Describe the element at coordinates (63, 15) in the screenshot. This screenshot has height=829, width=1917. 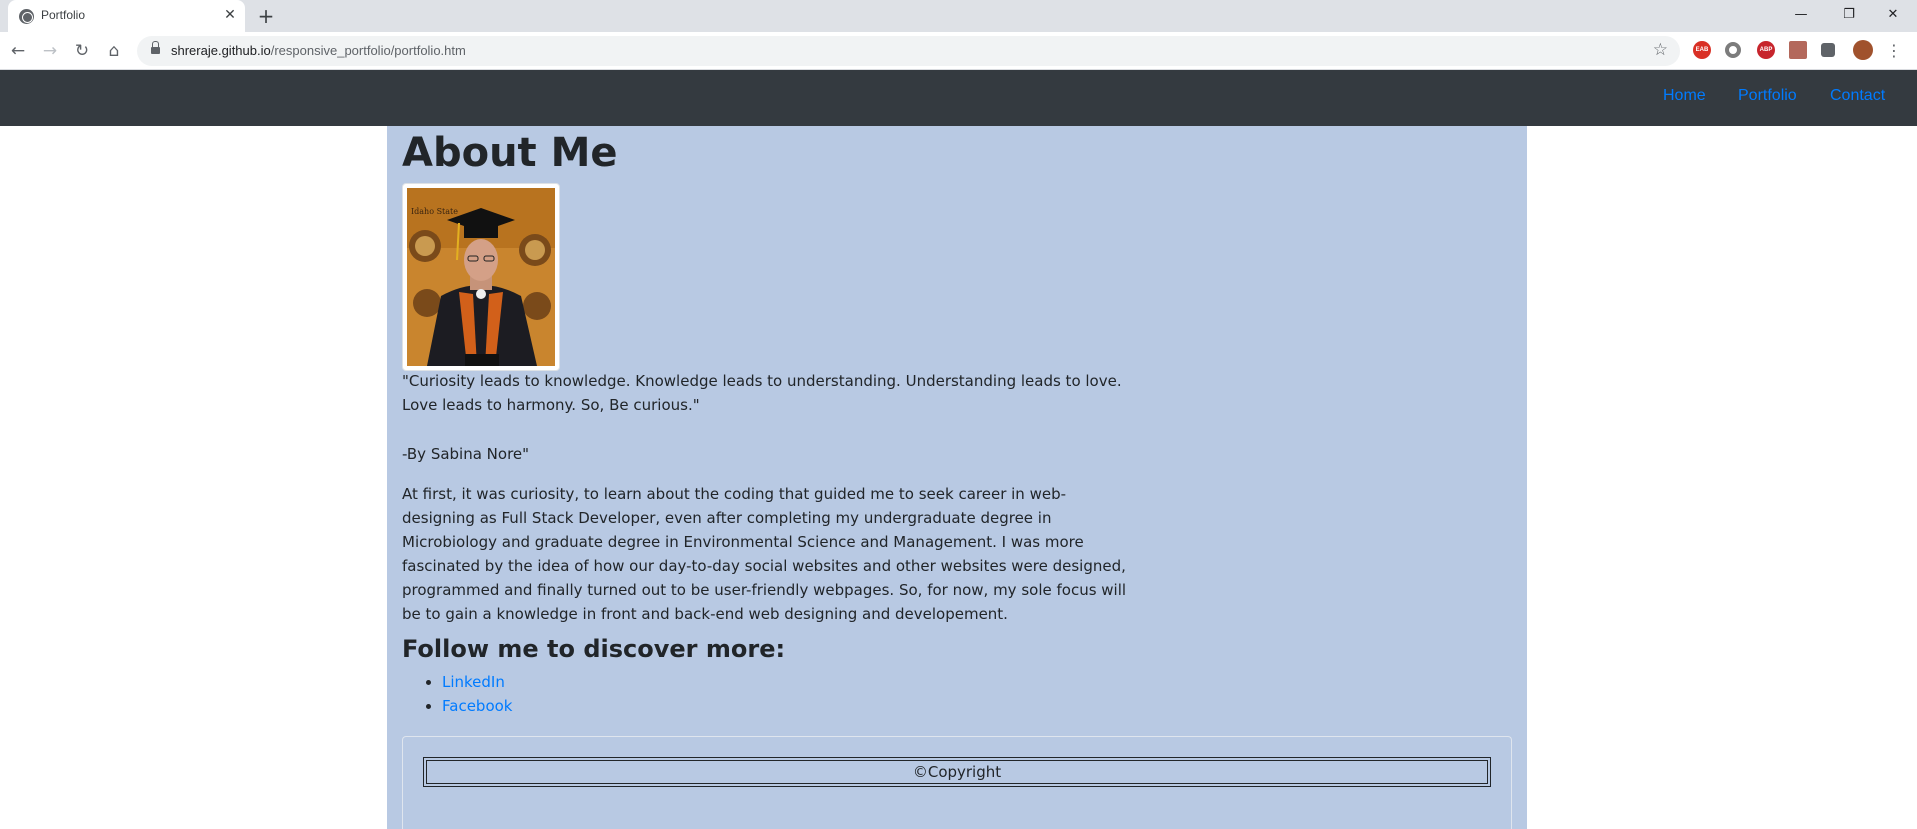
I see `tab-title: Portfolio` at that location.